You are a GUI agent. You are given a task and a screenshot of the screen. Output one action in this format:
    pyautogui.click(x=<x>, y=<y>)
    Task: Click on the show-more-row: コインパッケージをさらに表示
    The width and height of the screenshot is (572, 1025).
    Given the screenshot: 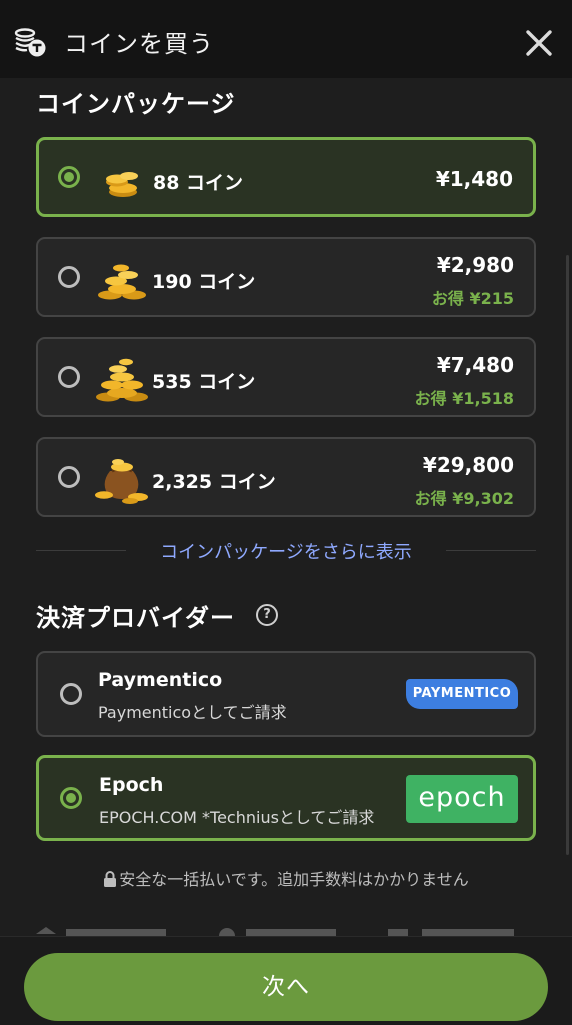 What is the action you would take?
    pyautogui.click(x=286, y=550)
    